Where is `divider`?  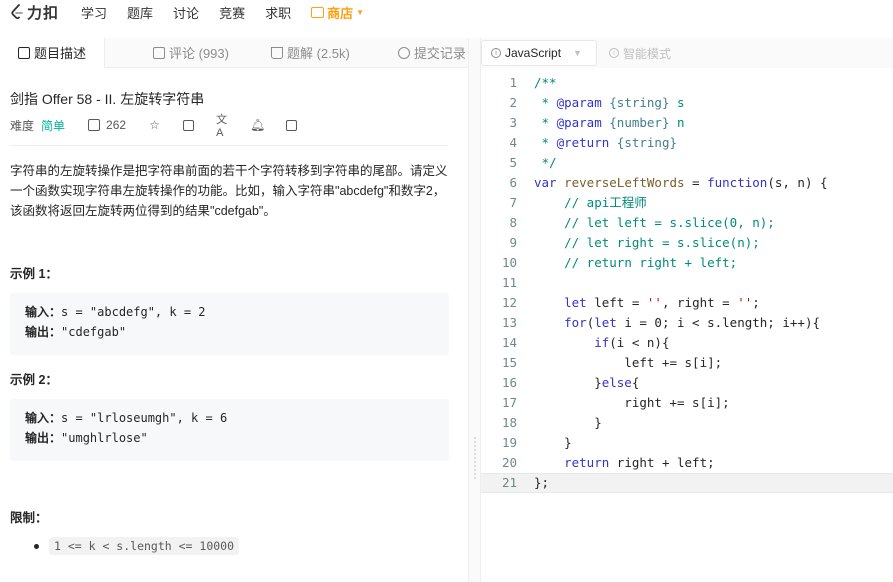 divider is located at coordinates (229, 145).